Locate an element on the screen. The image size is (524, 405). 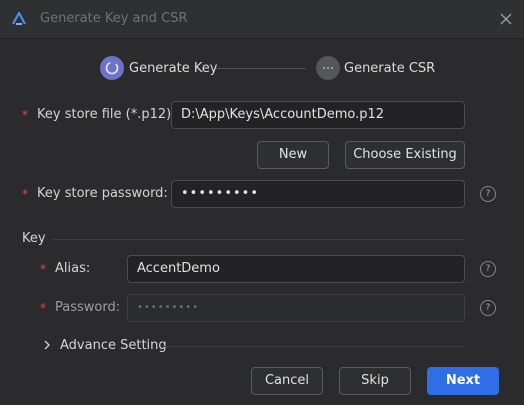
step-connector is located at coordinates (261, 68).